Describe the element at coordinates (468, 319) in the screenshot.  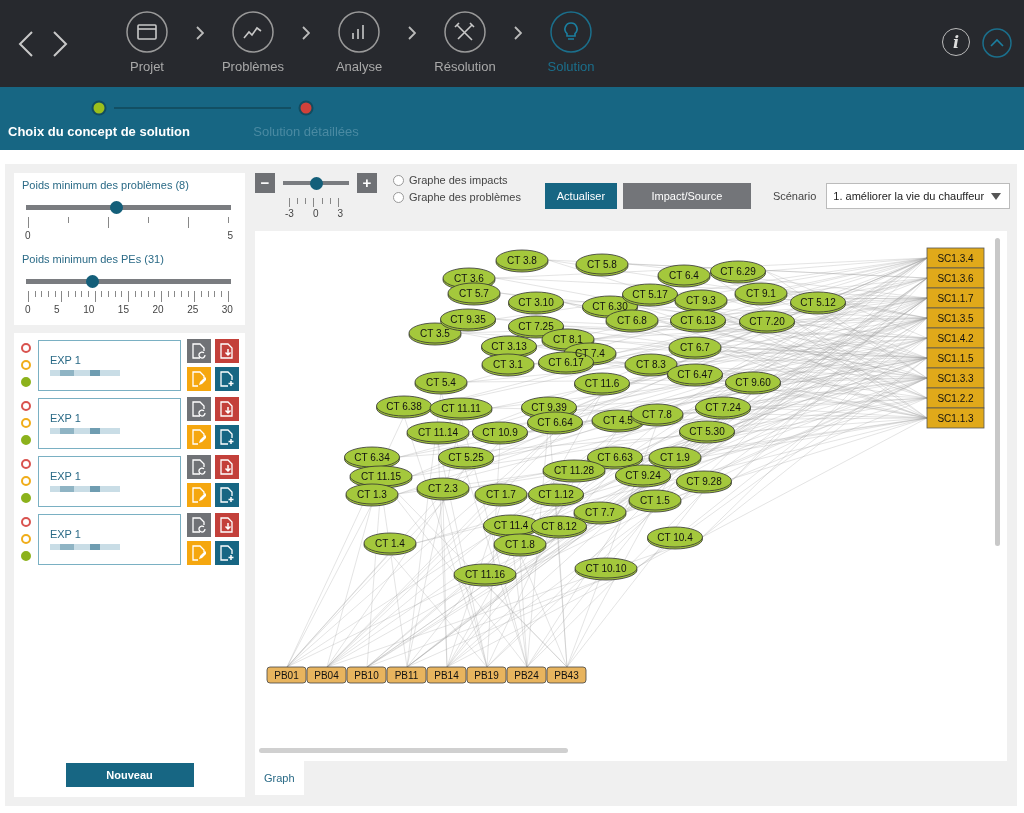
I see `node-label: CT 9.35` at that location.